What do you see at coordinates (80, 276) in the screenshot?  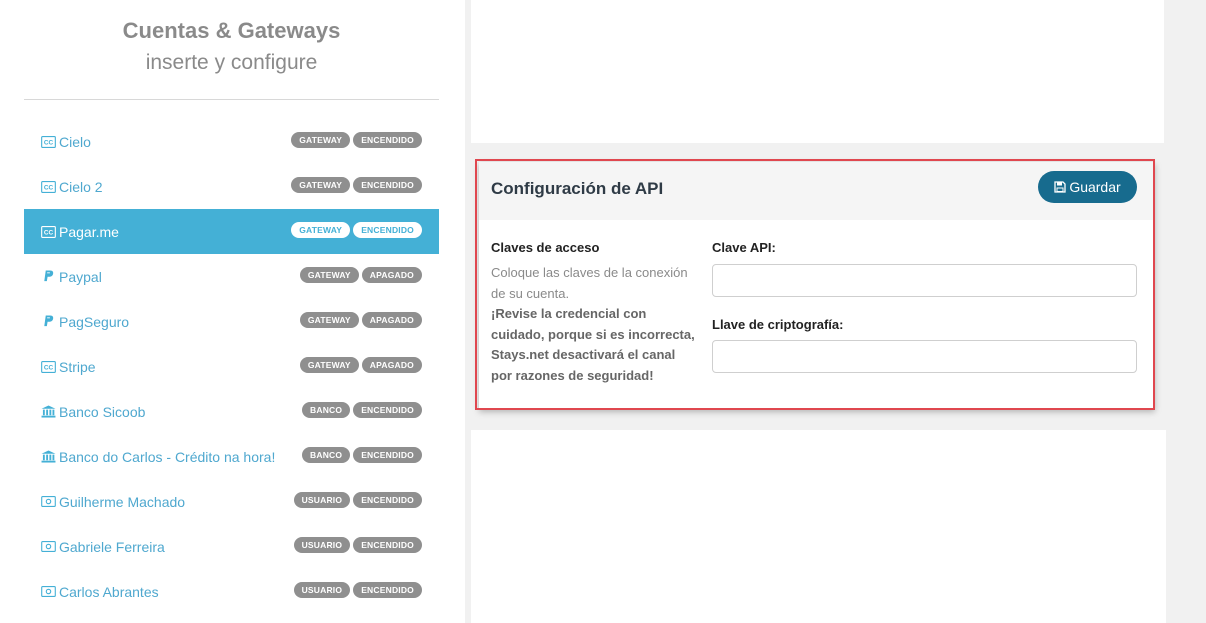 I see `account-name: Paypal` at bounding box center [80, 276].